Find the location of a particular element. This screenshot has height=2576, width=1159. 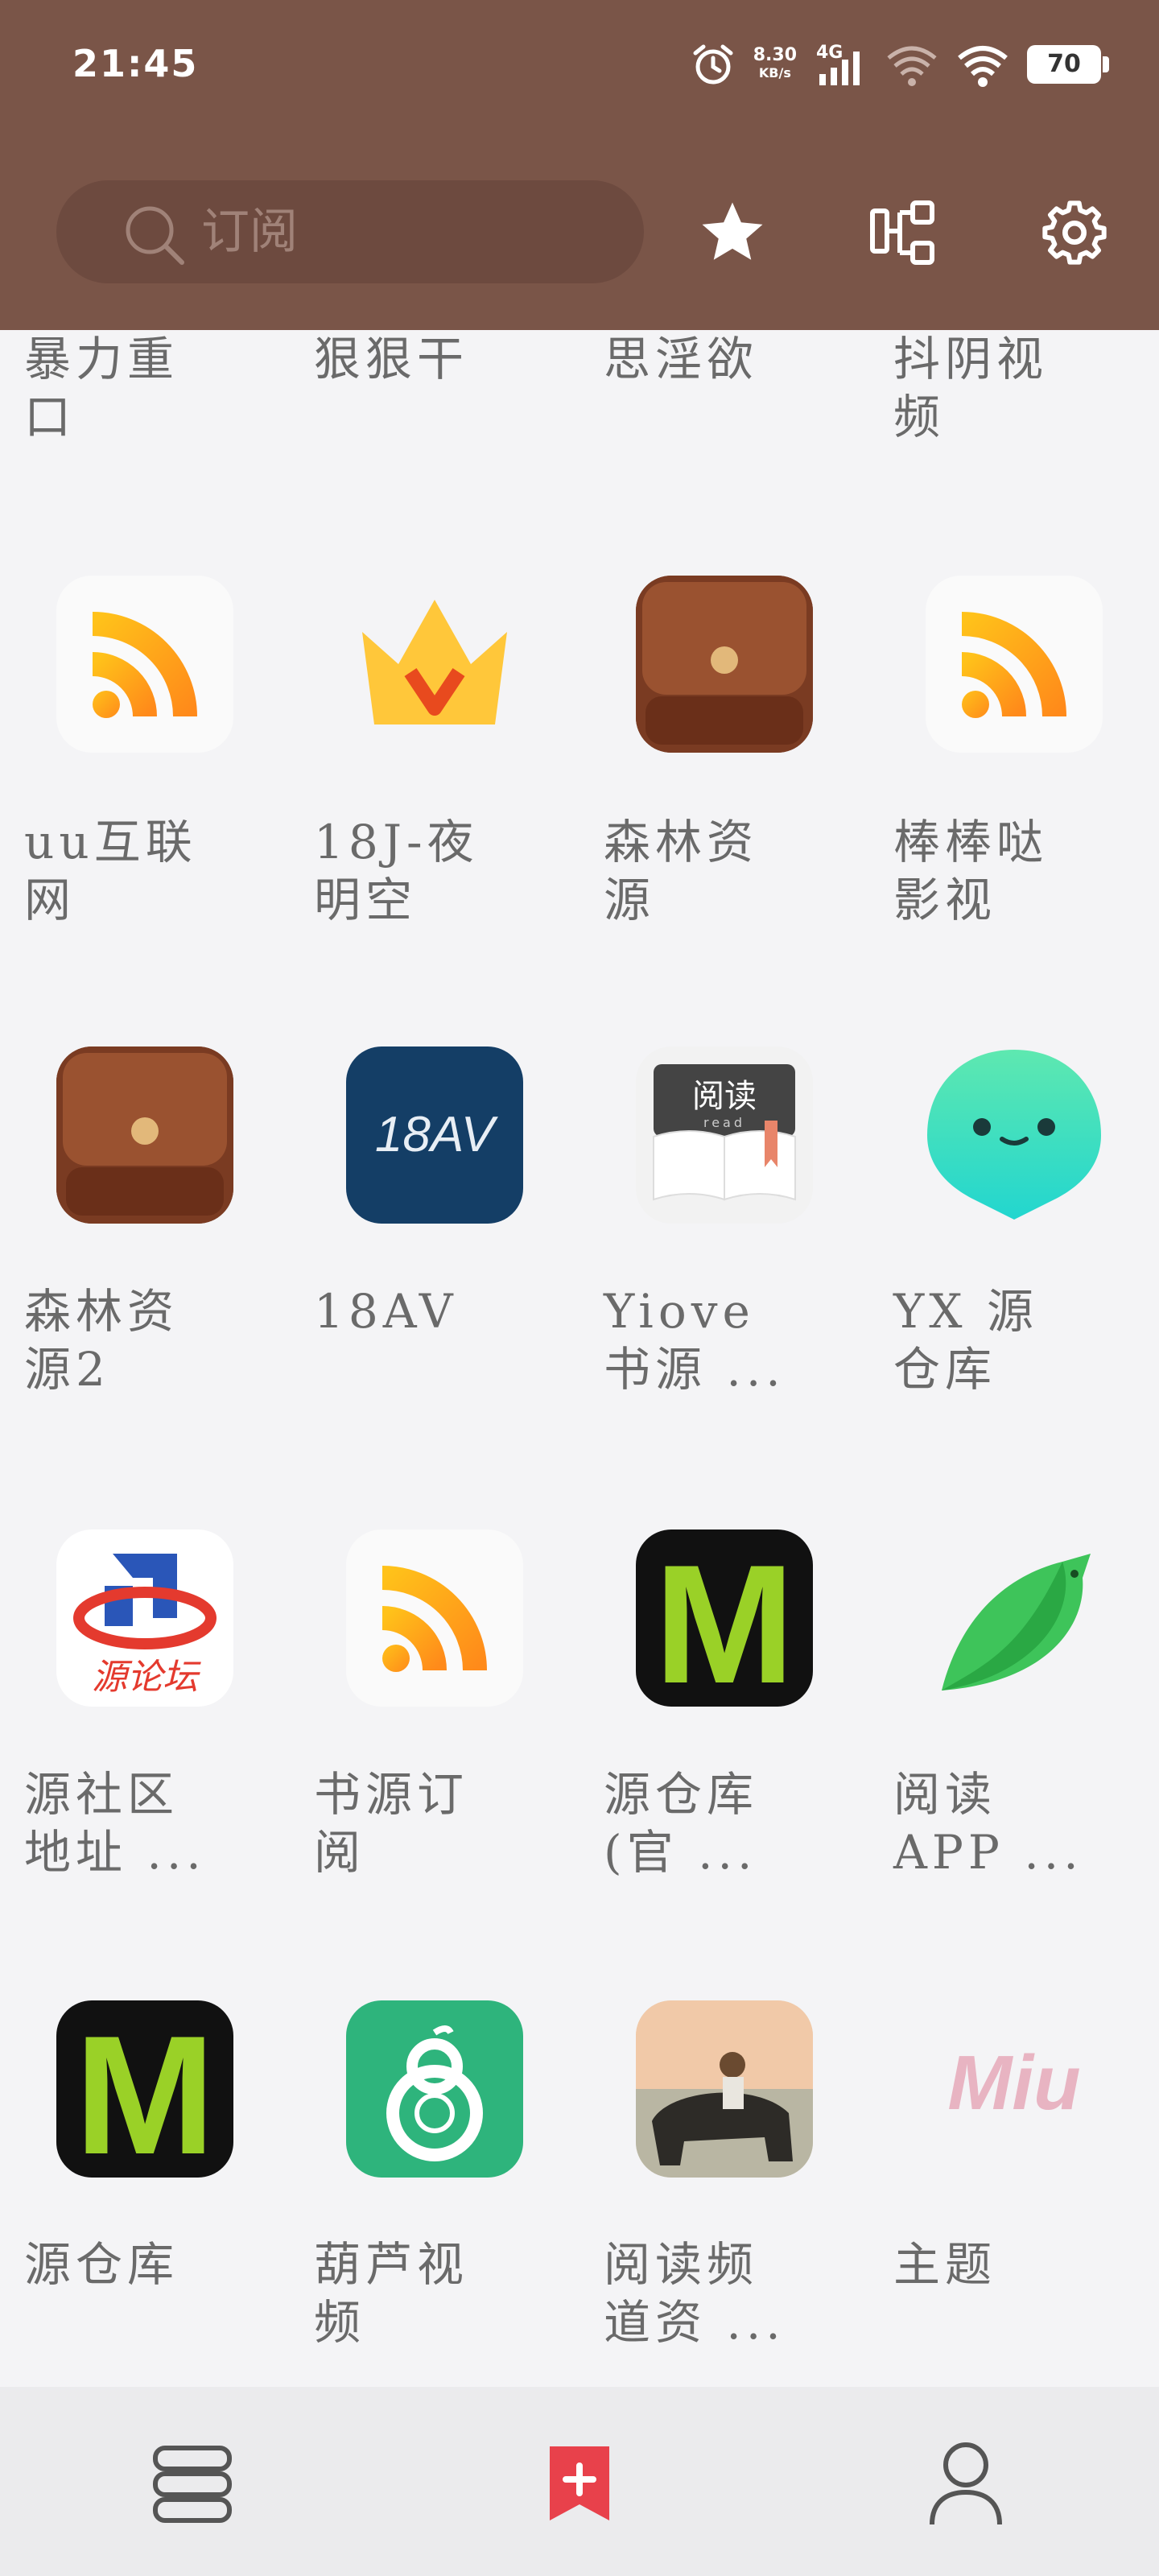

group-button is located at coordinates (904, 232).